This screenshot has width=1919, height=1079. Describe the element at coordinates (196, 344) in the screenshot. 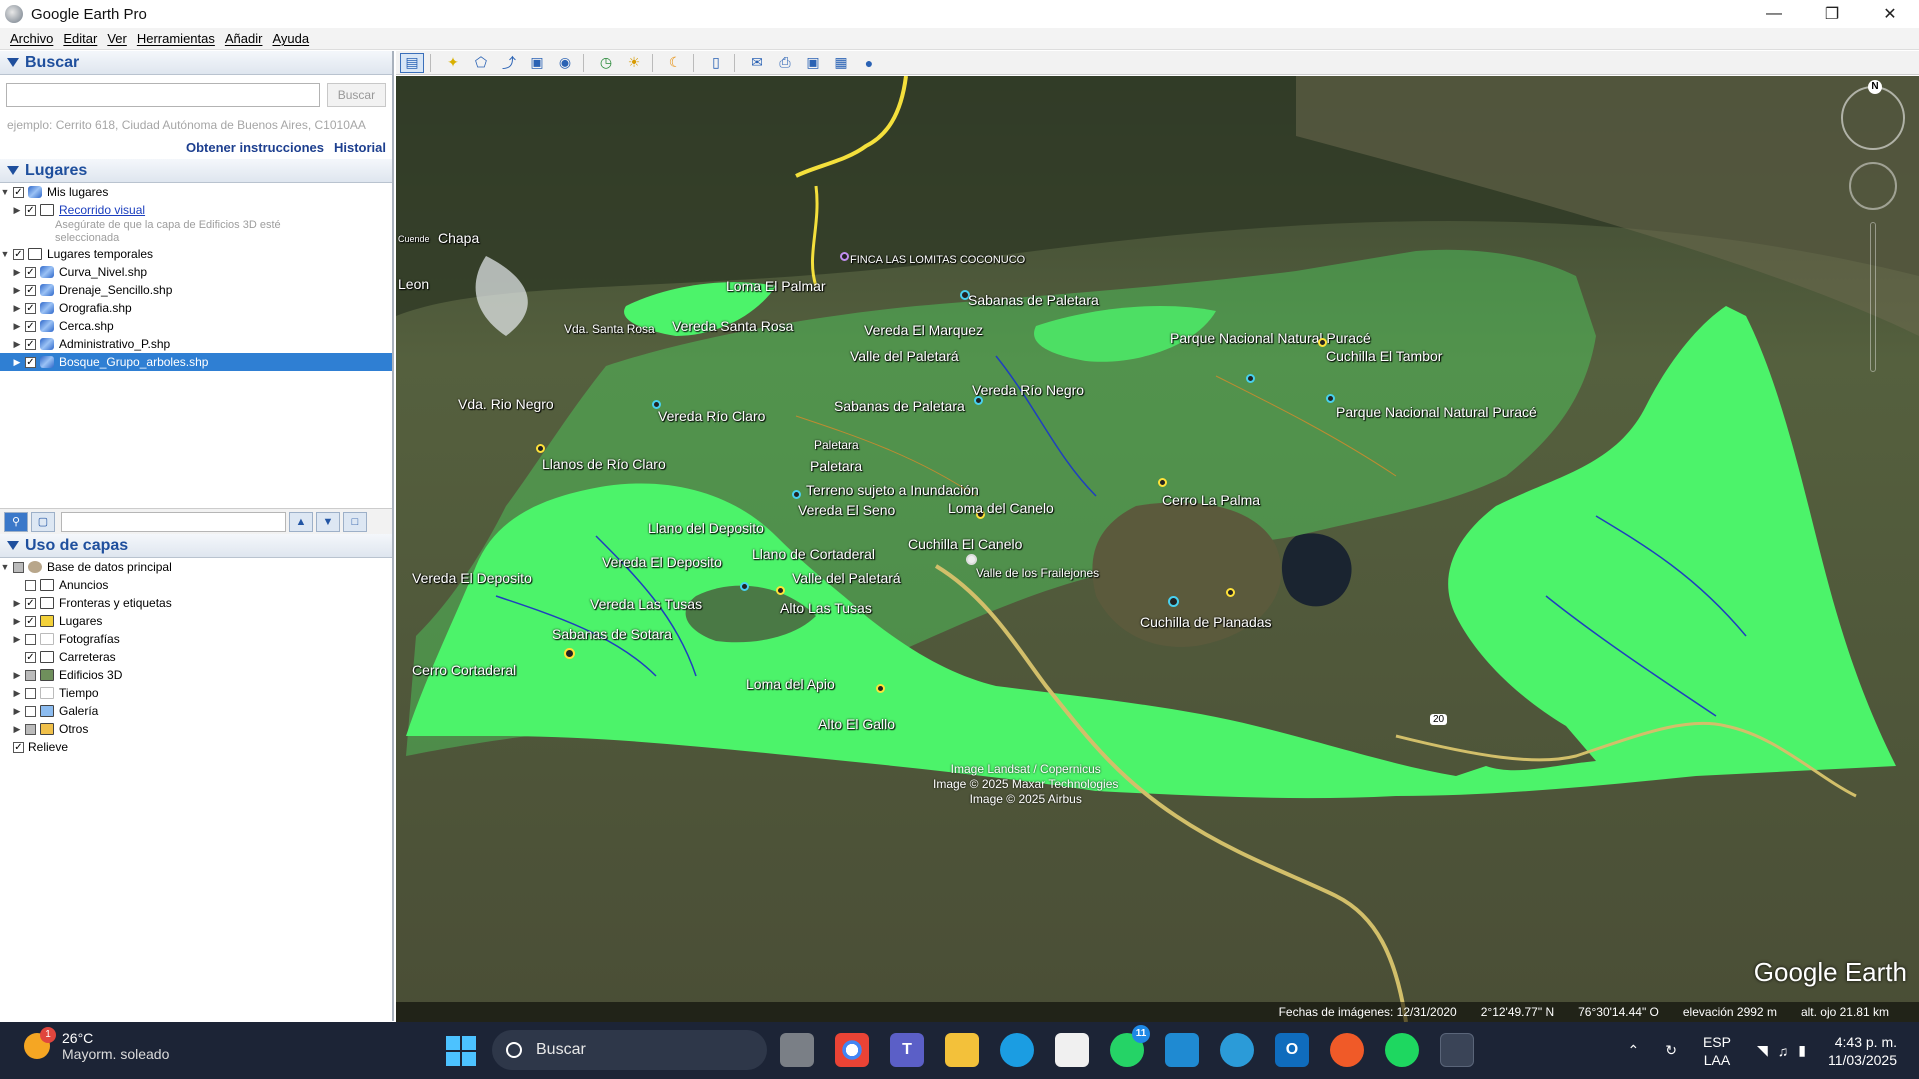

I see `tree-item-layer: ▶ ✓ Administrativo_P.shp` at that location.